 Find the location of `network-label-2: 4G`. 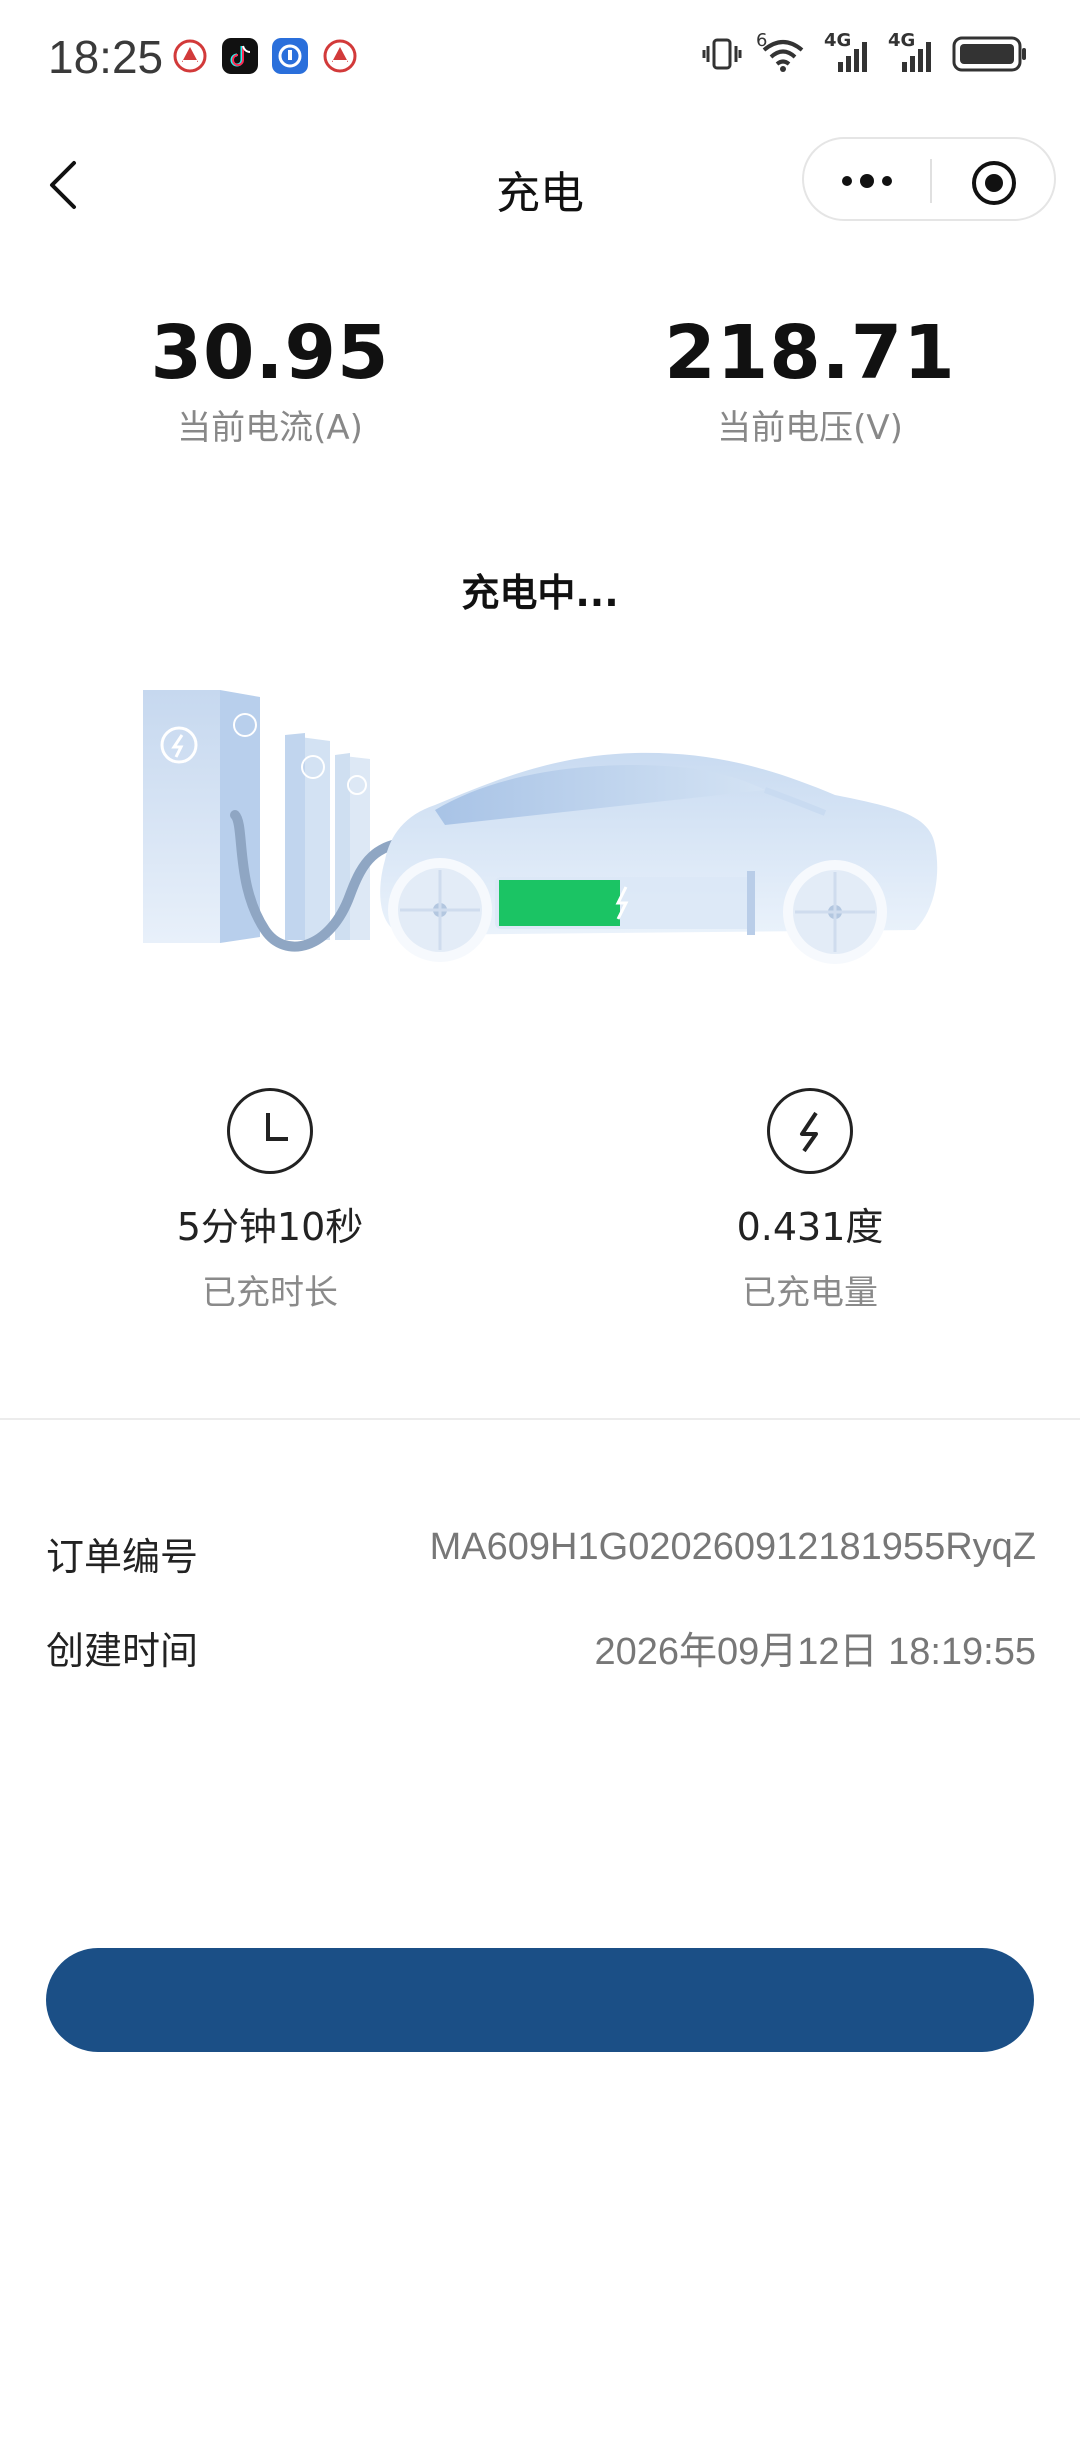

network-label-2: 4G is located at coordinates (902, 40).